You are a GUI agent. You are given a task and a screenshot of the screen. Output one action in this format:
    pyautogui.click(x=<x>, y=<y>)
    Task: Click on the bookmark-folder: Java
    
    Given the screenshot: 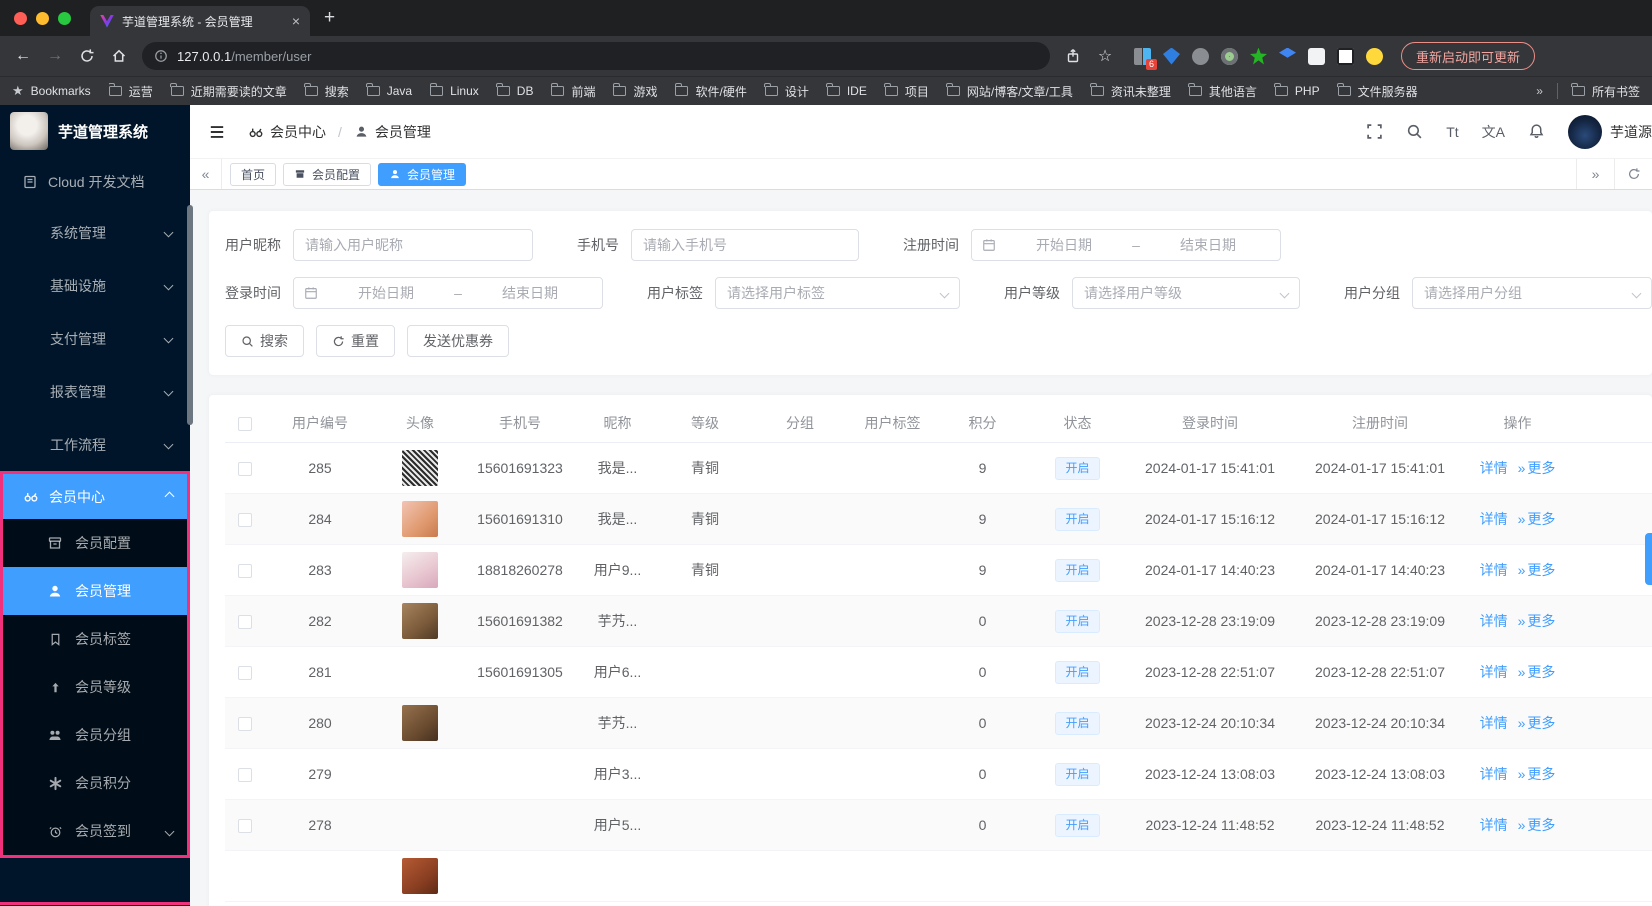 What is the action you would take?
    pyautogui.click(x=389, y=90)
    